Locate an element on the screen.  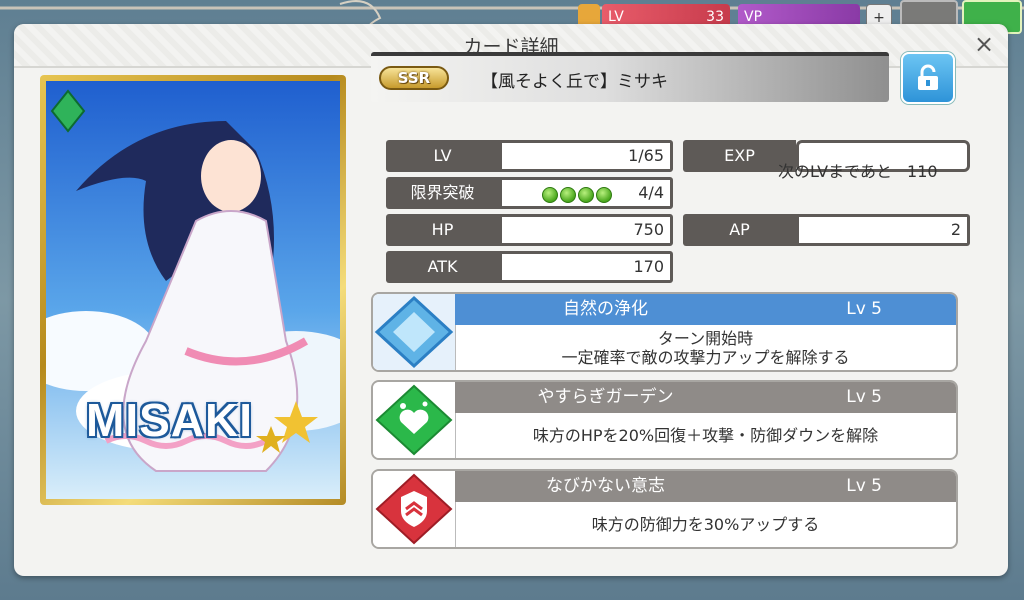
stat-ap: AP 2 is located at coordinates (826, 230).